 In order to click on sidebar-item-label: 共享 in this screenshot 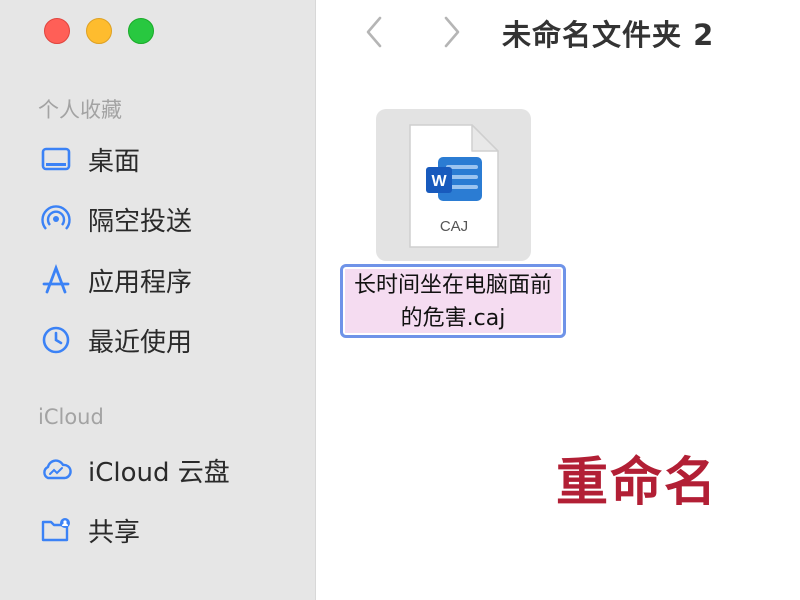, I will do `click(114, 532)`.